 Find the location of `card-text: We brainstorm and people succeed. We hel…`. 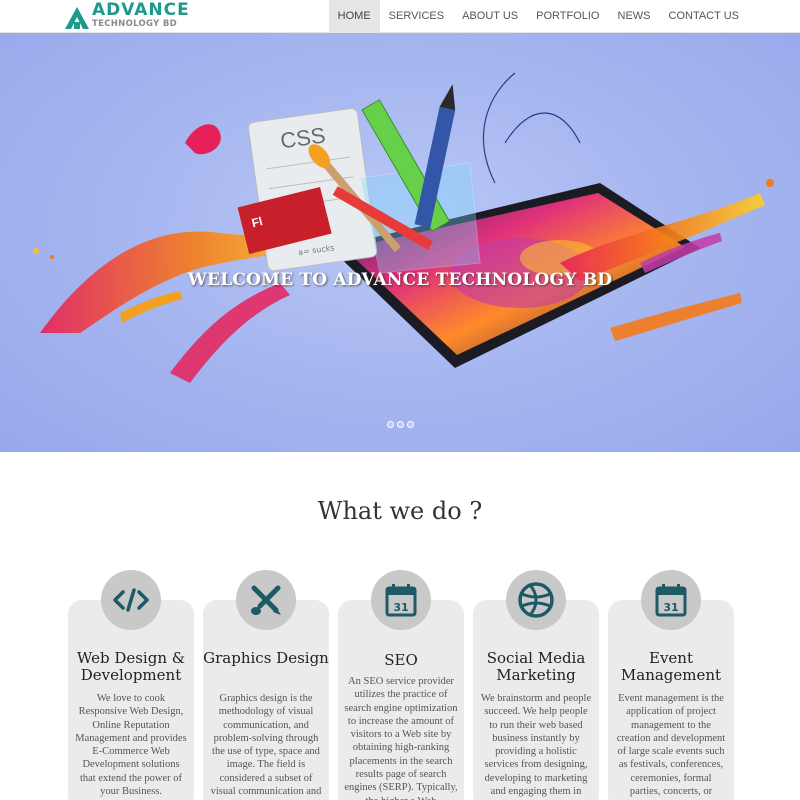

card-text: We brainstorm and people succeed. We hel… is located at coordinates (536, 745).